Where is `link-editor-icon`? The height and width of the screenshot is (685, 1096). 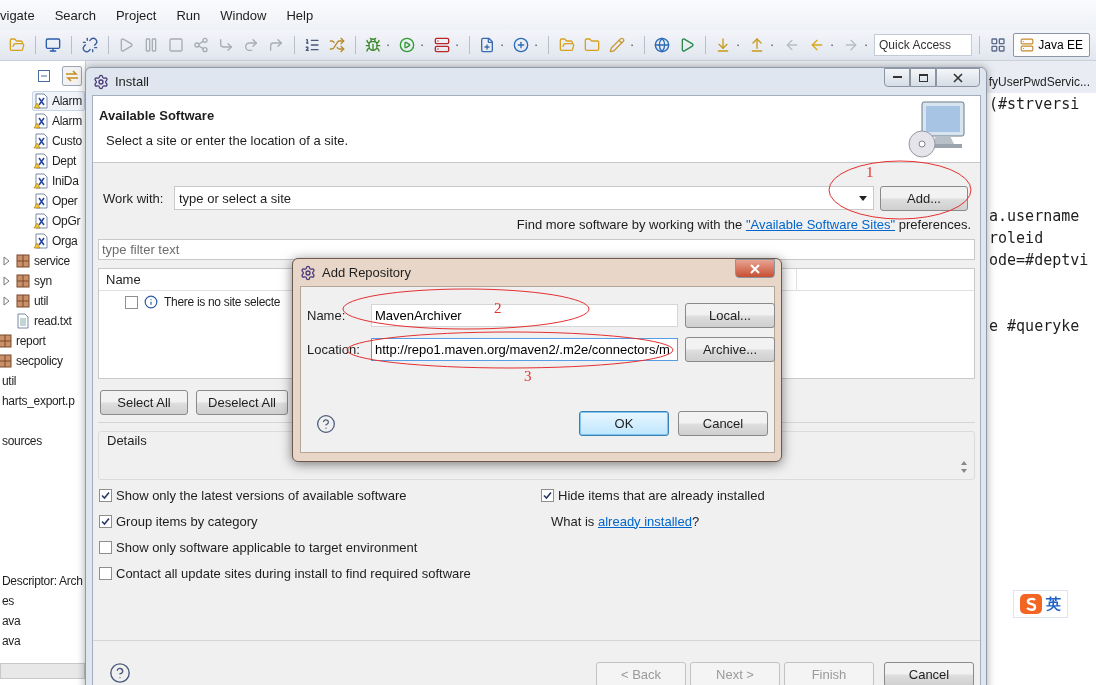 link-editor-icon is located at coordinates (72, 76).